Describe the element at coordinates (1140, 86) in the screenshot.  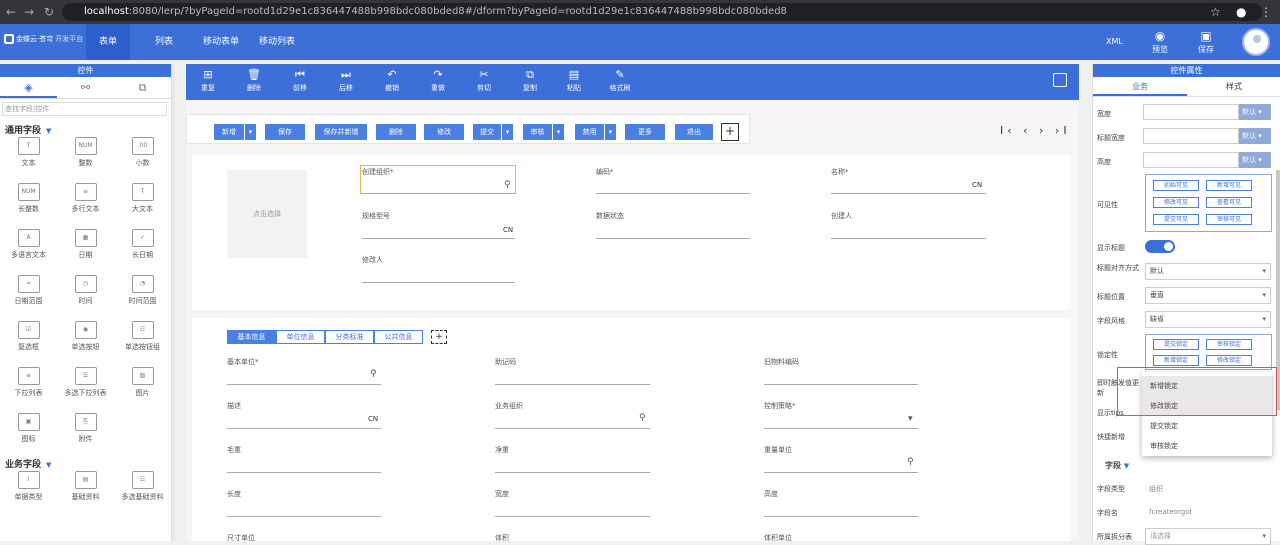
I see `tab-business: 业务` at that location.